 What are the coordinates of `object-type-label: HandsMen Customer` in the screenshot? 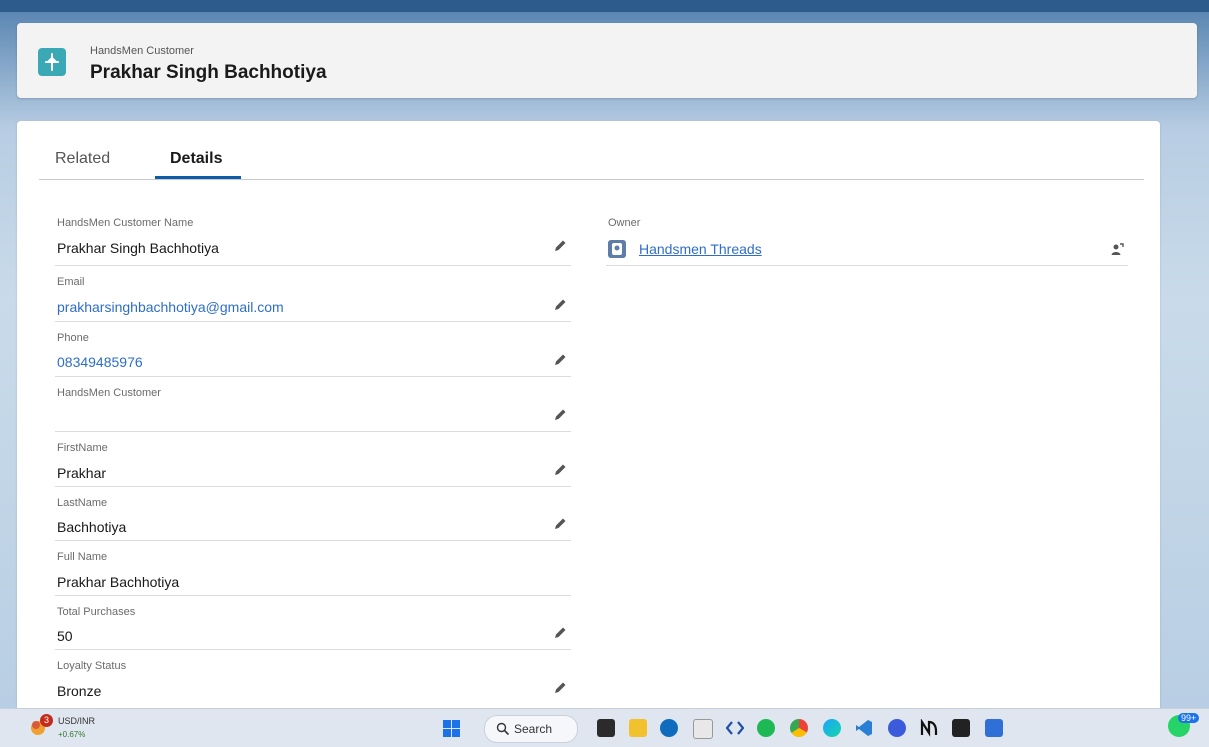 It's located at (142, 51).